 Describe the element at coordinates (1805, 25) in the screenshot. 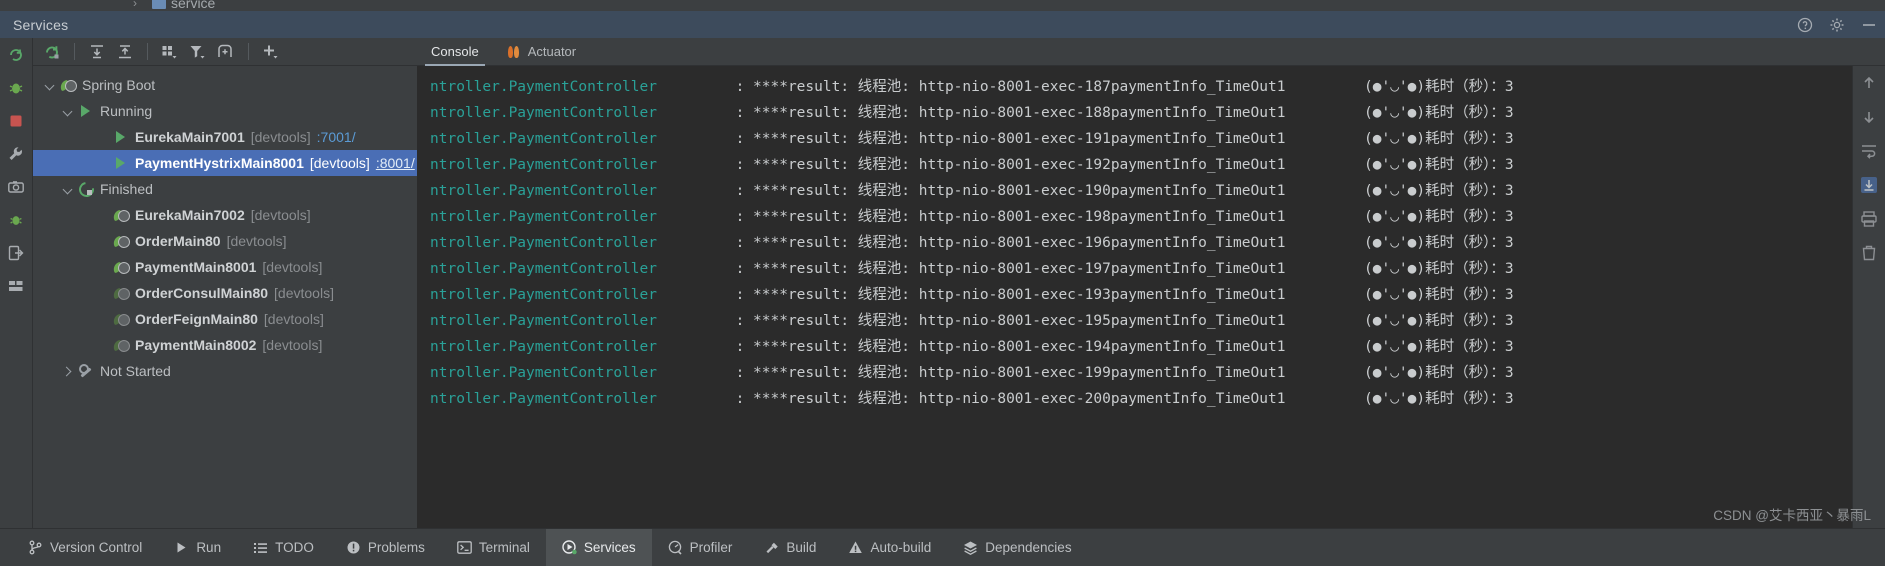

I see `help-icon` at that location.